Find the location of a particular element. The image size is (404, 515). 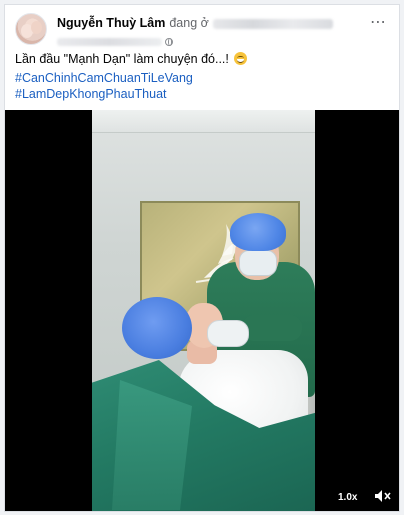

doctor-glove is located at coordinates (228, 333).